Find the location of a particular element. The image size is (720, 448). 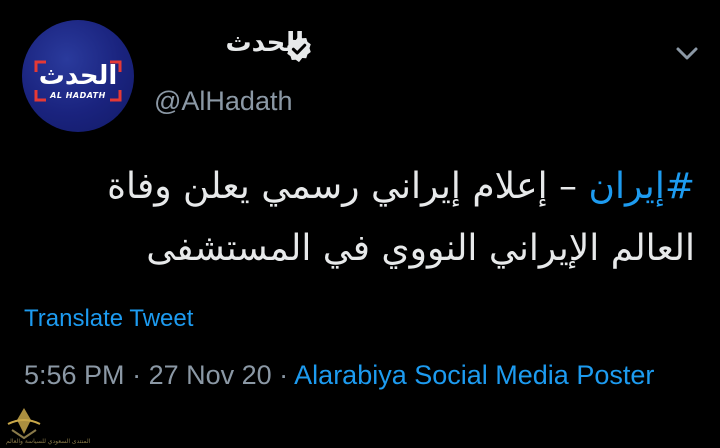

verified-badge-icon is located at coordinates (299, 49).